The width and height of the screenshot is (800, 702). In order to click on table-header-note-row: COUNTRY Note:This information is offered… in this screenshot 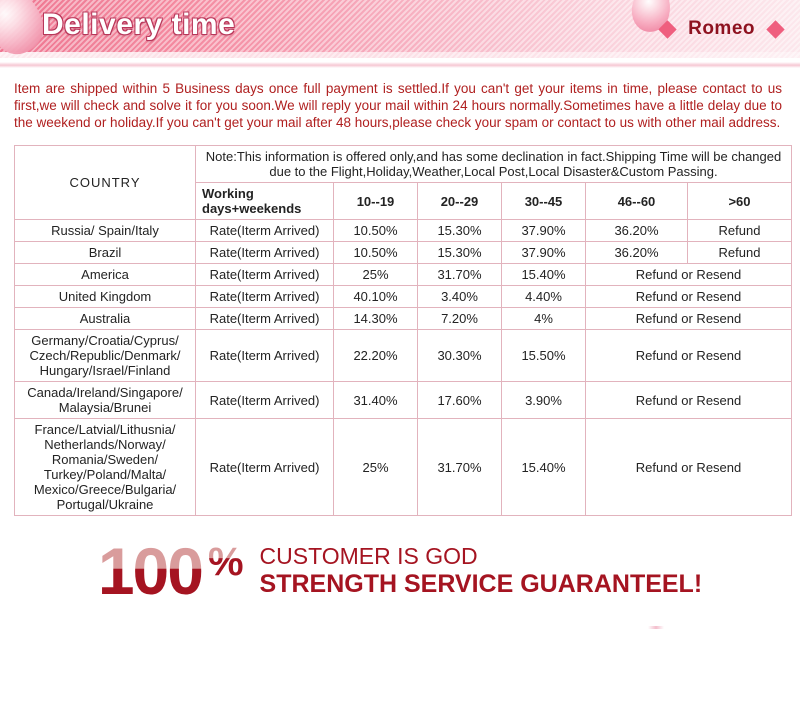, I will do `click(403, 182)`.